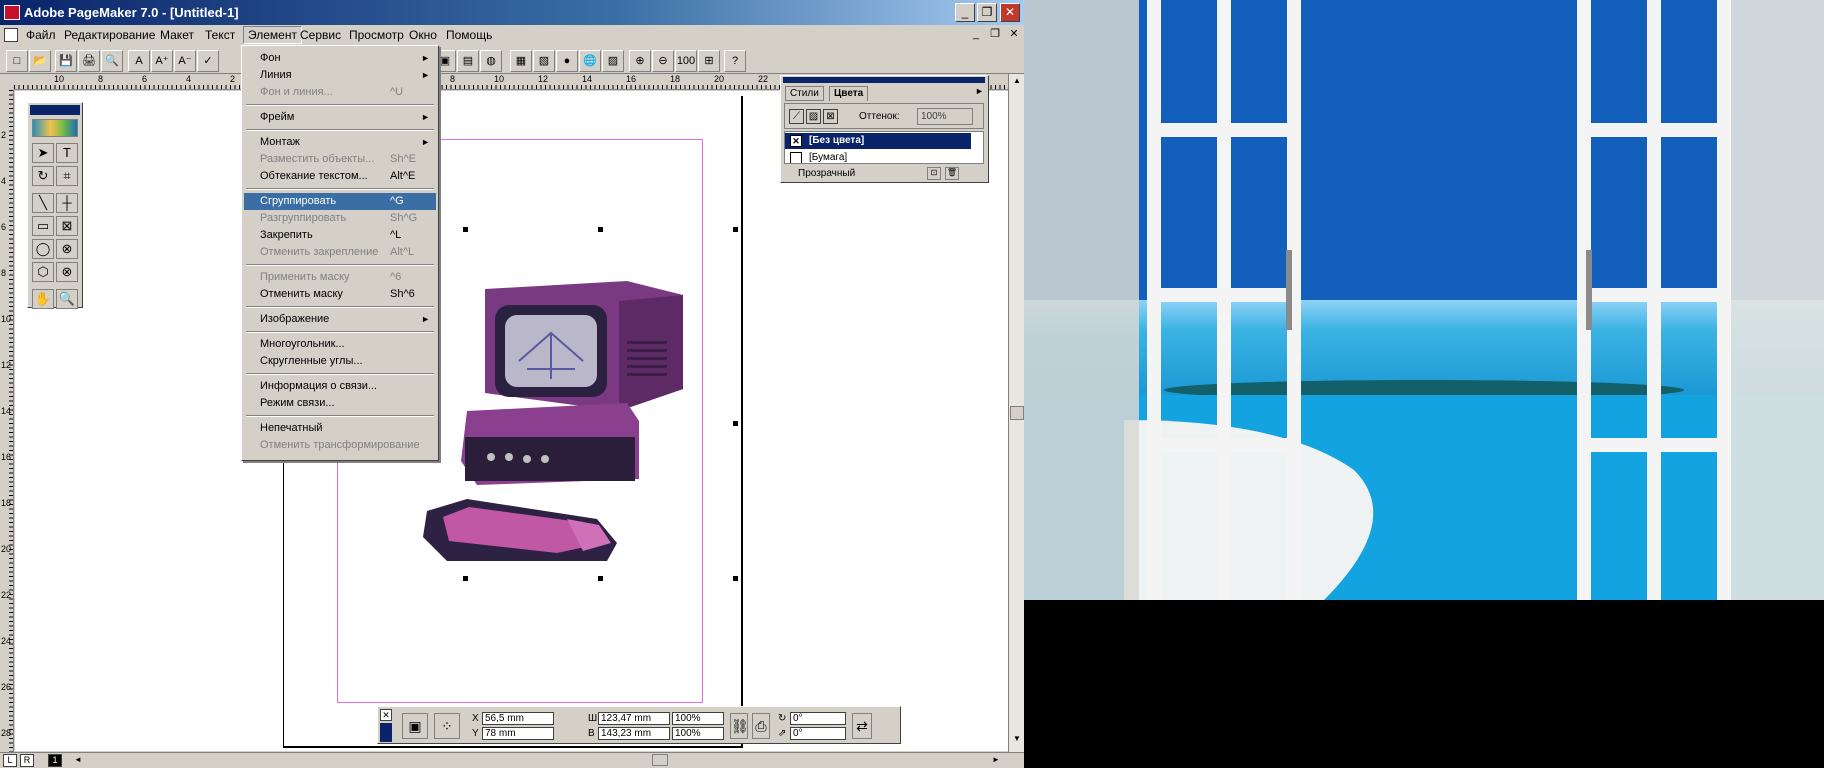 This screenshot has width=1824, height=768. I want to click on new-color-icon: ⊡, so click(934, 173).